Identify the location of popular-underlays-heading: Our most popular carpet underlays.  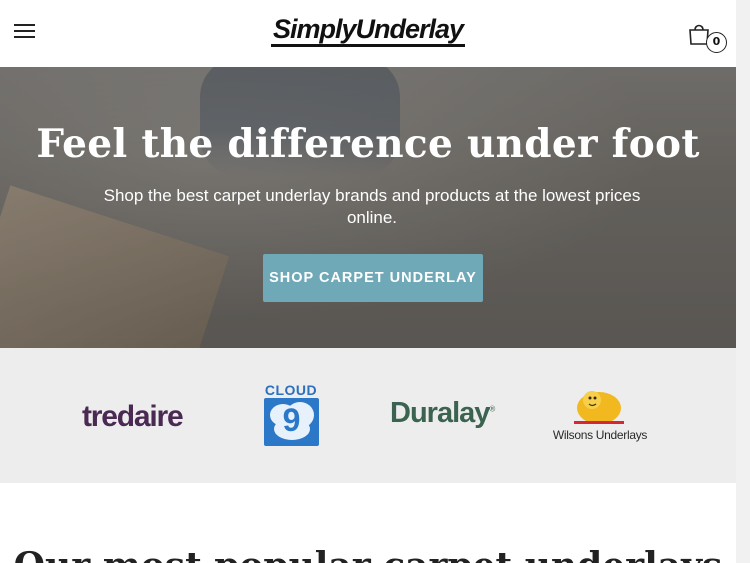
(368, 554).